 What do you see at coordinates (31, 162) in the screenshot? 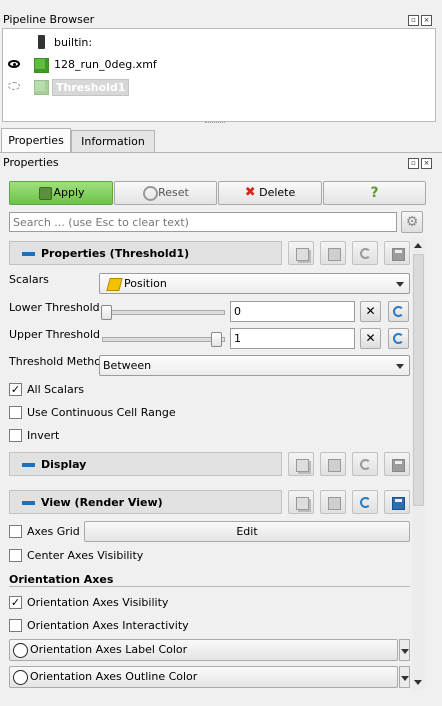
I see `properties-title: Properties` at bounding box center [31, 162].